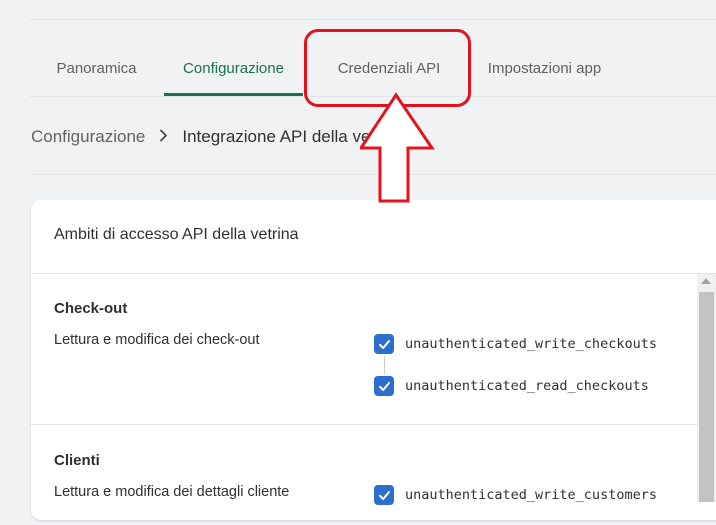 The width and height of the screenshot is (716, 525). Describe the element at coordinates (88, 137) in the screenshot. I see `breadcrumb-parent-link: Configurazione` at that location.